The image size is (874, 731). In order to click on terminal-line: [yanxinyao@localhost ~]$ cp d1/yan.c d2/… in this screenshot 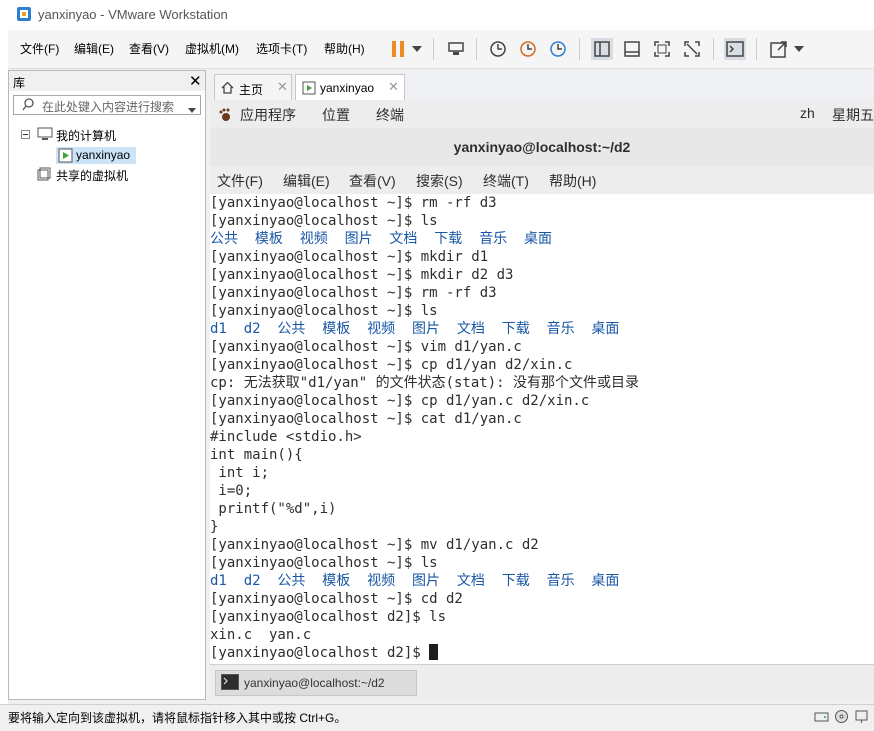, I will do `click(400, 401)`.